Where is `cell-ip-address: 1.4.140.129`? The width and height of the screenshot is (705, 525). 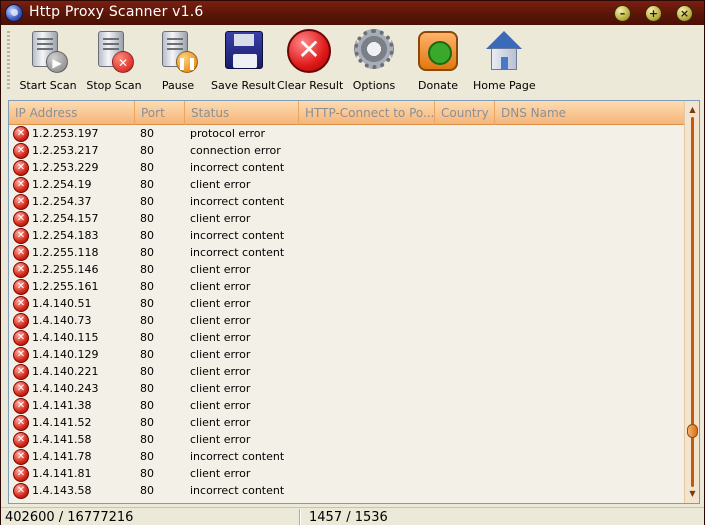
cell-ip-address: 1.4.140.129 is located at coordinates (65, 354).